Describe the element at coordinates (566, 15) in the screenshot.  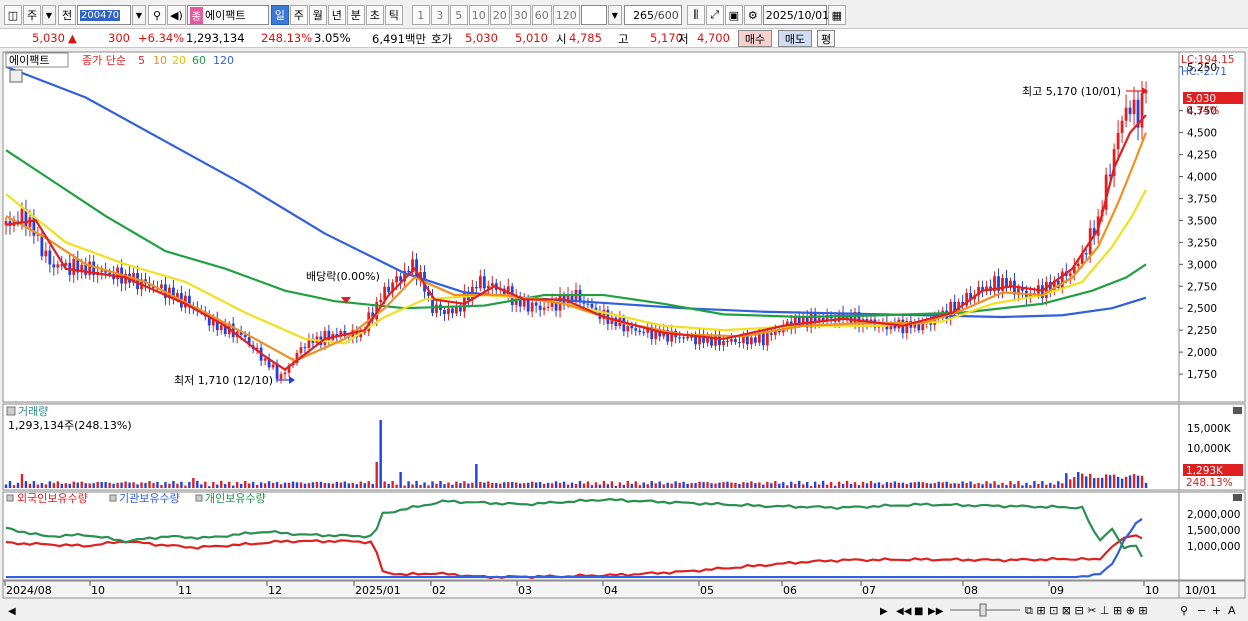
I see `interval-120: 120` at that location.